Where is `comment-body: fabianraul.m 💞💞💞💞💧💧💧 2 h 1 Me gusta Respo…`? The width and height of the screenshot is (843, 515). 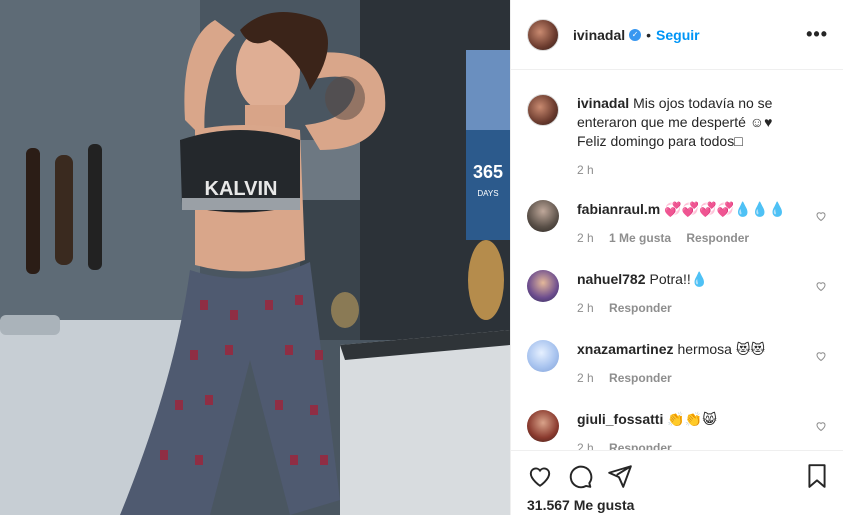
comment-body: fabianraul.m 💞💞💞💞💧💧💧 2 h 1 Me gusta Respo… is located at coordinates (687, 224).